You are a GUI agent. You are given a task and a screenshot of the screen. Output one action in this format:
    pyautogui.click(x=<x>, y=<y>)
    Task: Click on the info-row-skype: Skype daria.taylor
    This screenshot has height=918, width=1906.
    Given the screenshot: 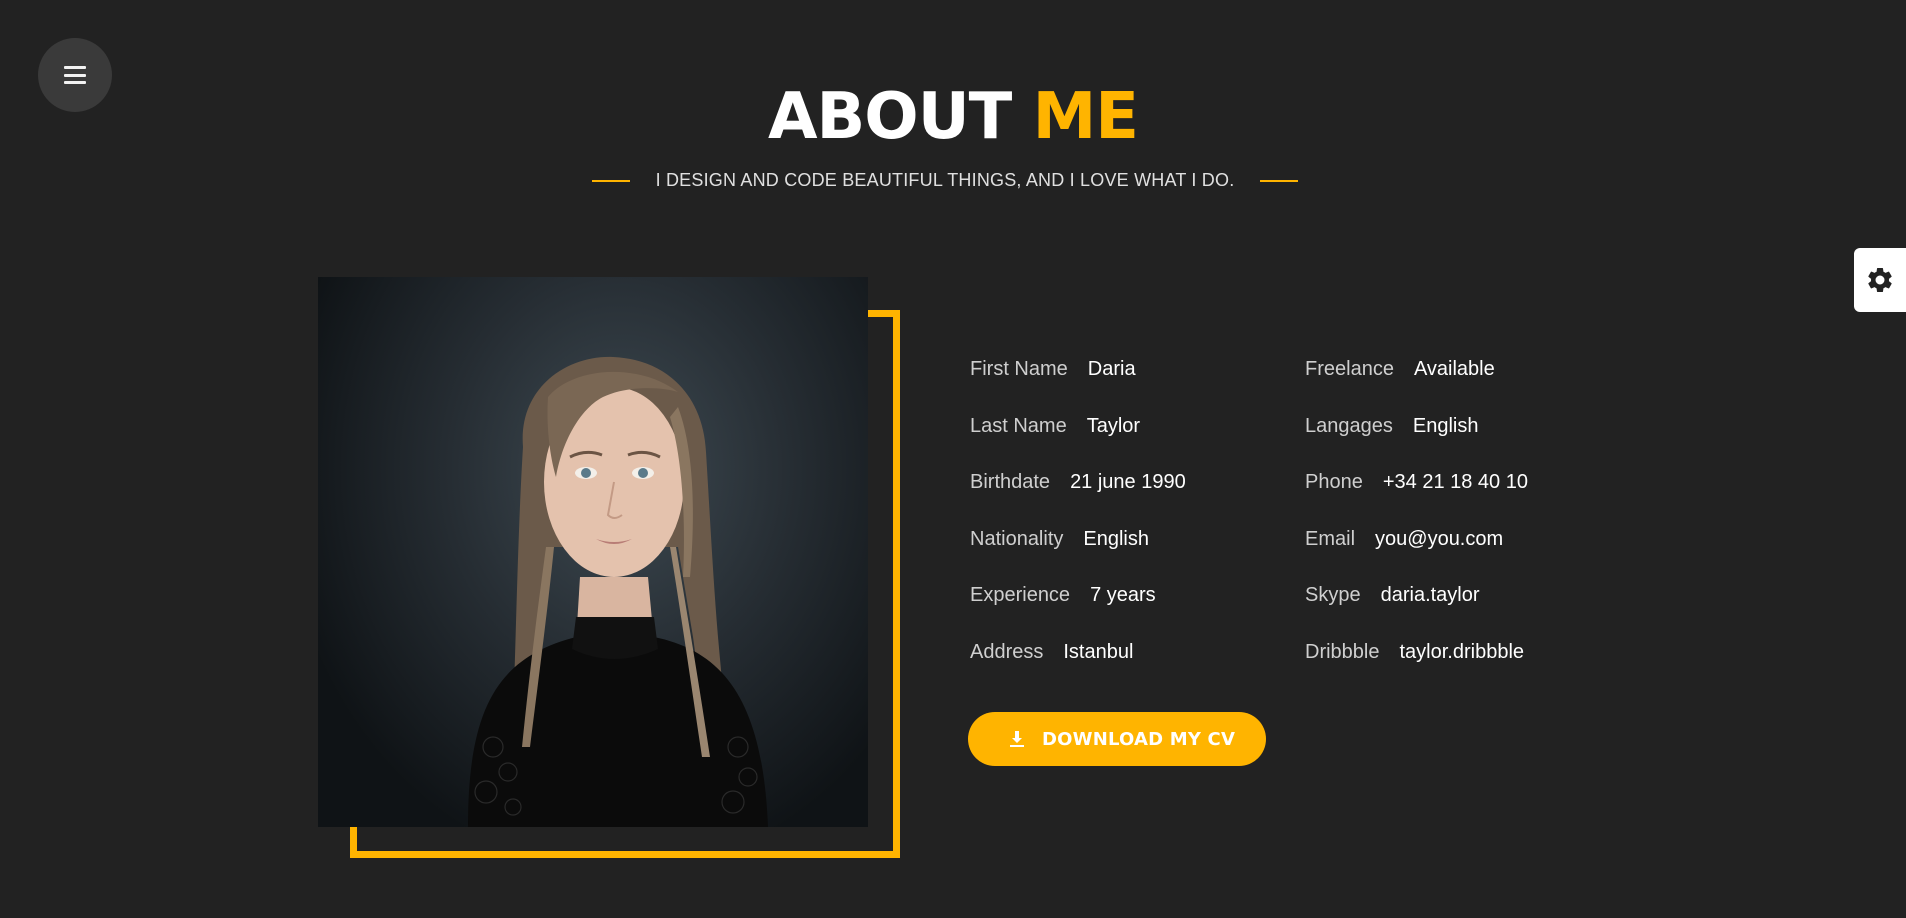 What is the action you would take?
    pyautogui.click(x=1416, y=612)
    